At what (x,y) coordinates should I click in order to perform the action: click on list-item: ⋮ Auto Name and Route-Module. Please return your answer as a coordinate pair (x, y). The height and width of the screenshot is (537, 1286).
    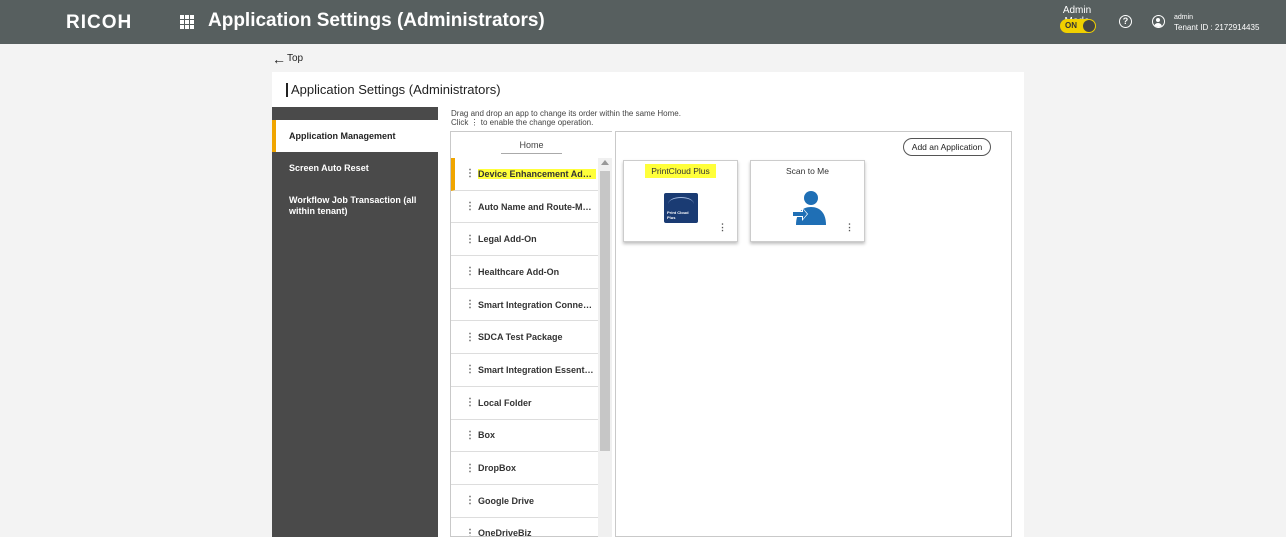
    Looking at the image, I should click on (525, 207).